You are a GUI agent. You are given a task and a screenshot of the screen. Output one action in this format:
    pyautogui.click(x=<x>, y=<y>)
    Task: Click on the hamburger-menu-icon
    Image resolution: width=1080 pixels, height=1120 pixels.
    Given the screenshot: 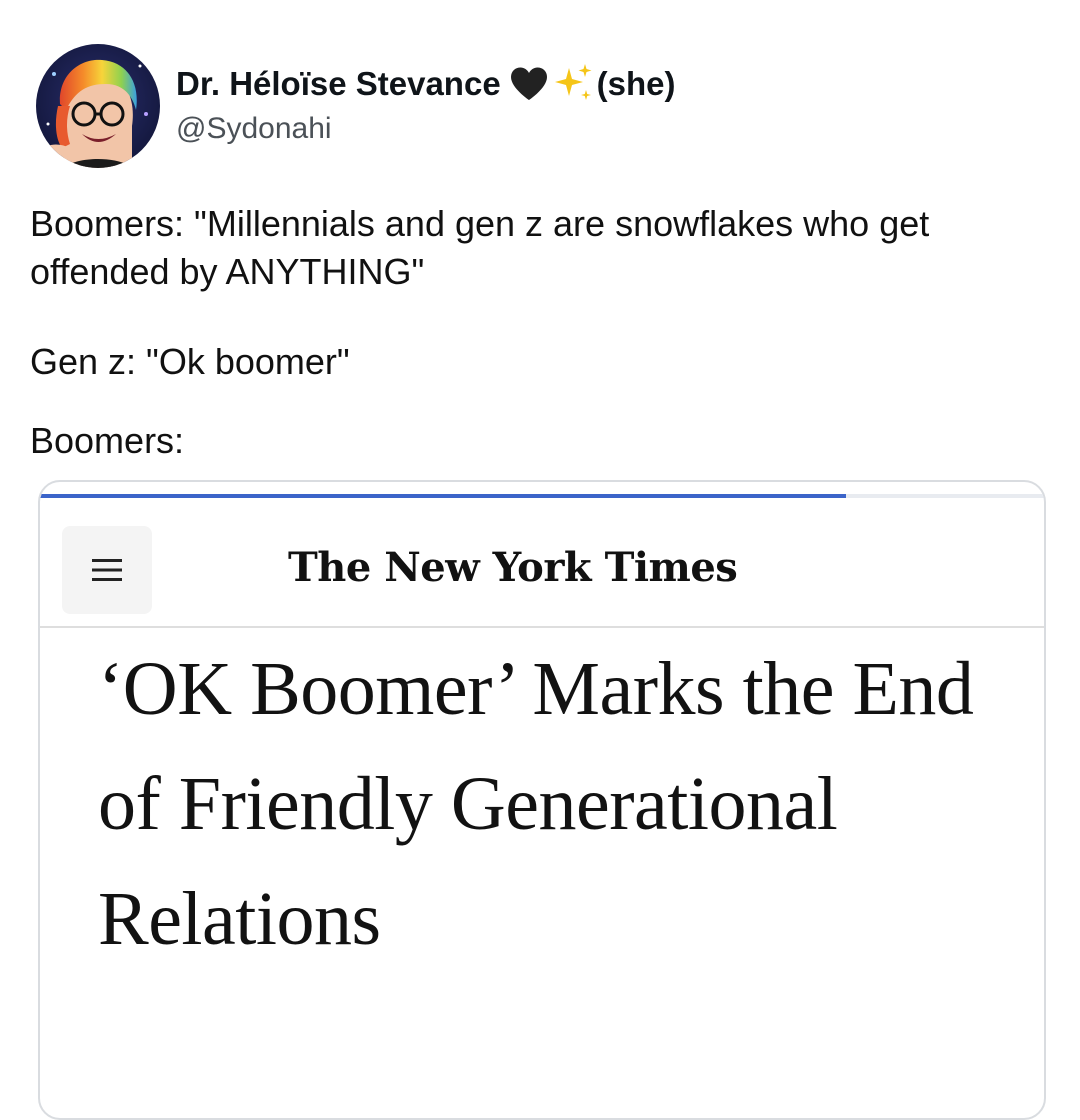 What is the action you would take?
    pyautogui.click(x=107, y=570)
    